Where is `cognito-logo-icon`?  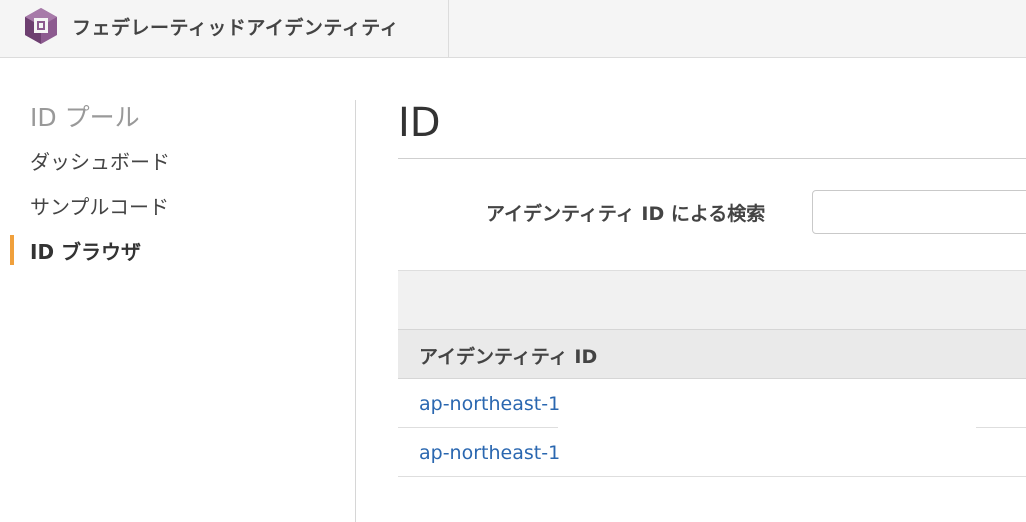
cognito-logo-icon is located at coordinates (41, 26).